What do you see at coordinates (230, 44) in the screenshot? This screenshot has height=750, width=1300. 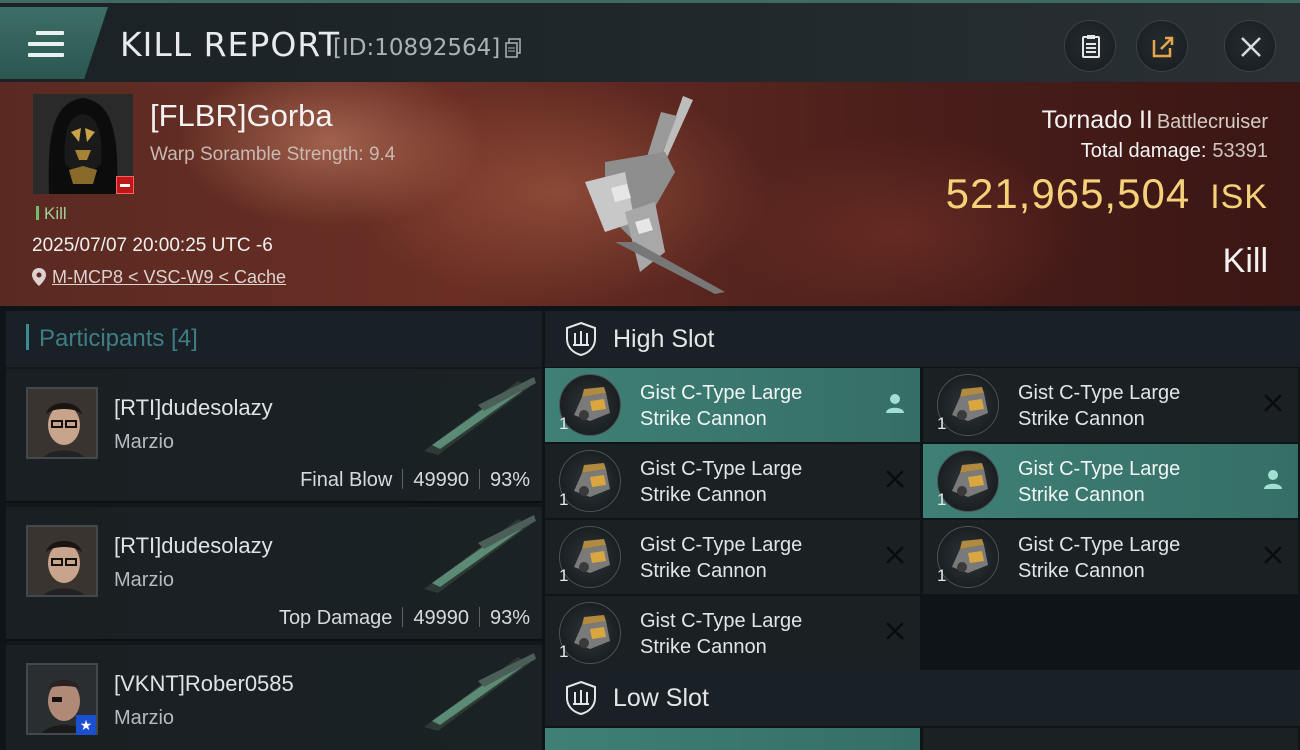 I see `page-title: KILL REPORT` at bounding box center [230, 44].